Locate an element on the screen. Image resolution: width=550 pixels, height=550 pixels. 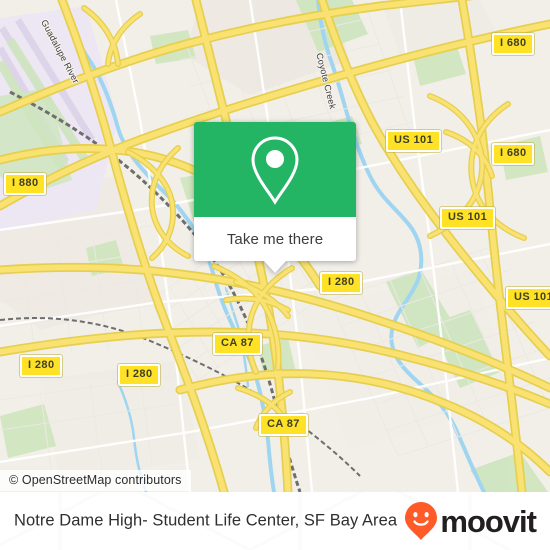
highway-shield-i680-mid: I 680 is located at coordinates (513, 154).